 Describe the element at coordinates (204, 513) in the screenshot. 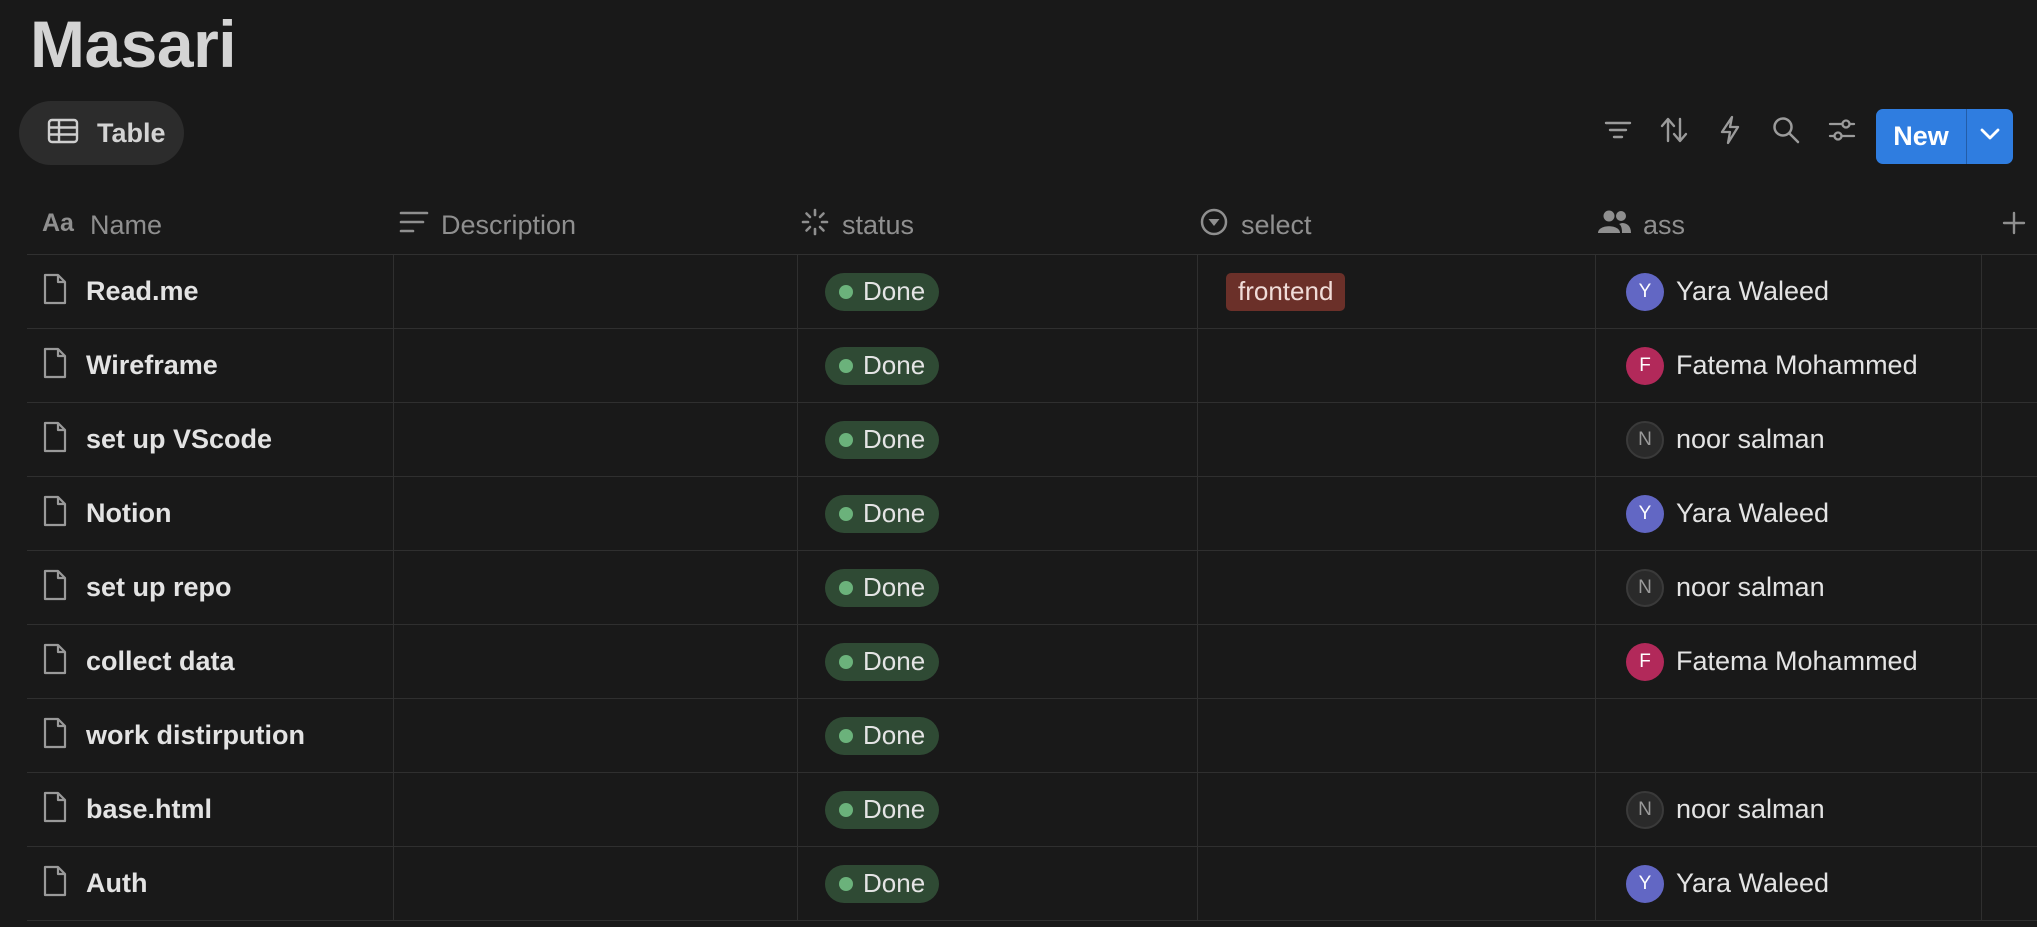

I see `name-cell: Notion` at that location.